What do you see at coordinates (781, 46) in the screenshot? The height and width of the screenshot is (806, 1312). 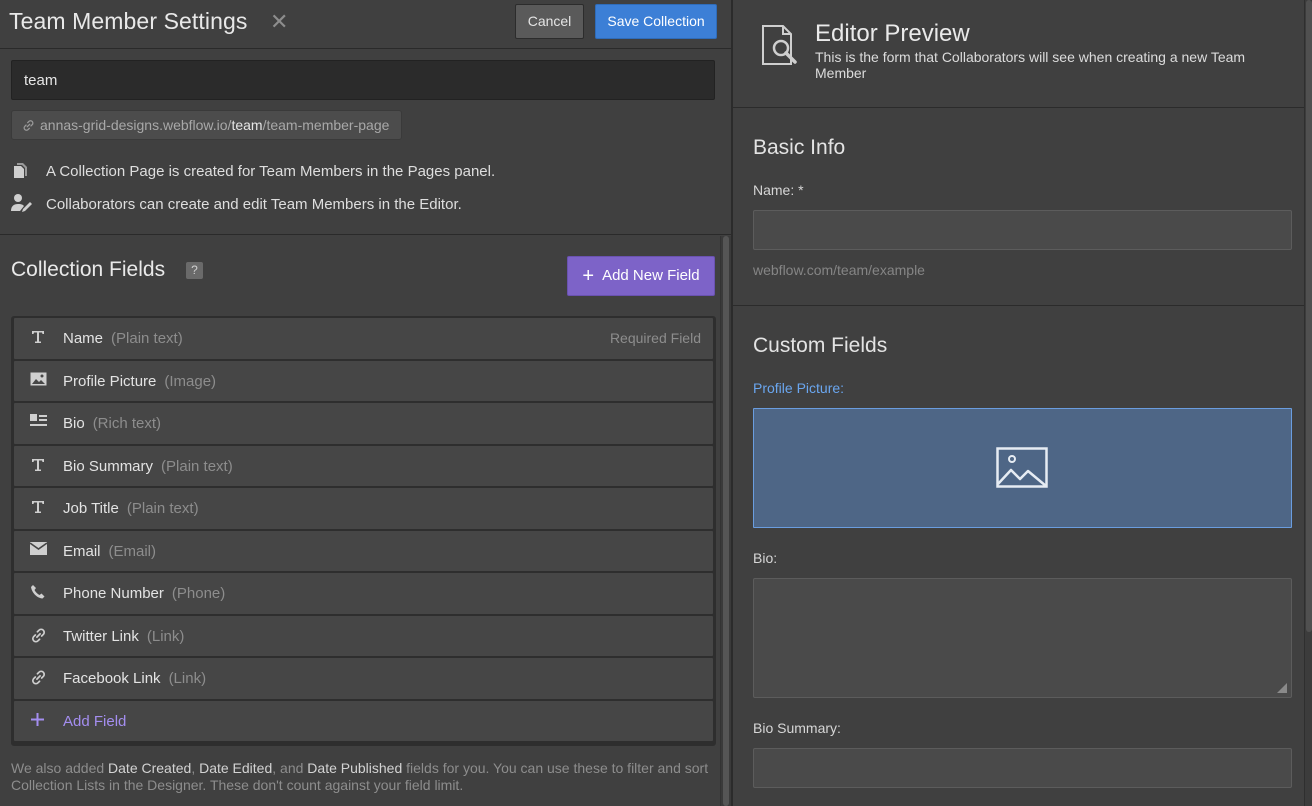 I see `preview-search-icon` at bounding box center [781, 46].